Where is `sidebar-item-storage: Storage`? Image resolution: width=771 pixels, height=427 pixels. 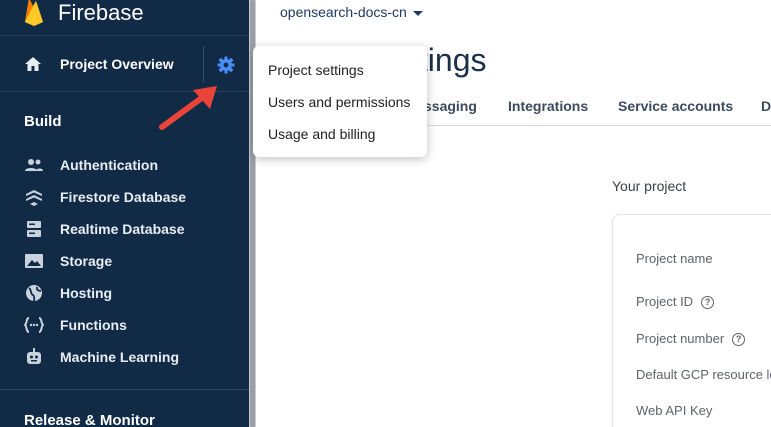 sidebar-item-storage: Storage is located at coordinates (124, 261).